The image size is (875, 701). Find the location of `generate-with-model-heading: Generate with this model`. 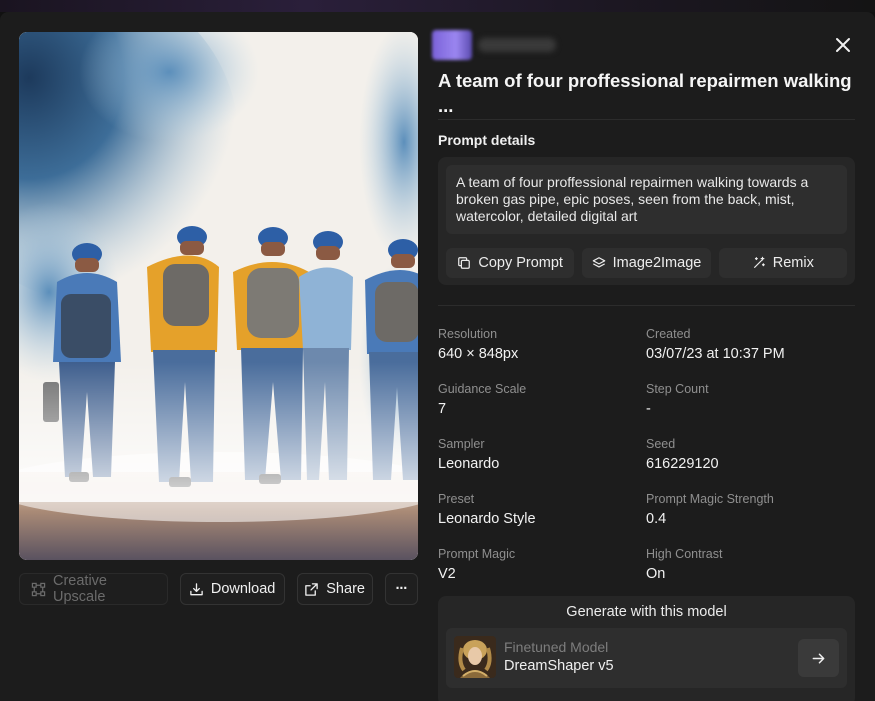

generate-with-model-heading: Generate with this model is located at coordinates (646, 612).